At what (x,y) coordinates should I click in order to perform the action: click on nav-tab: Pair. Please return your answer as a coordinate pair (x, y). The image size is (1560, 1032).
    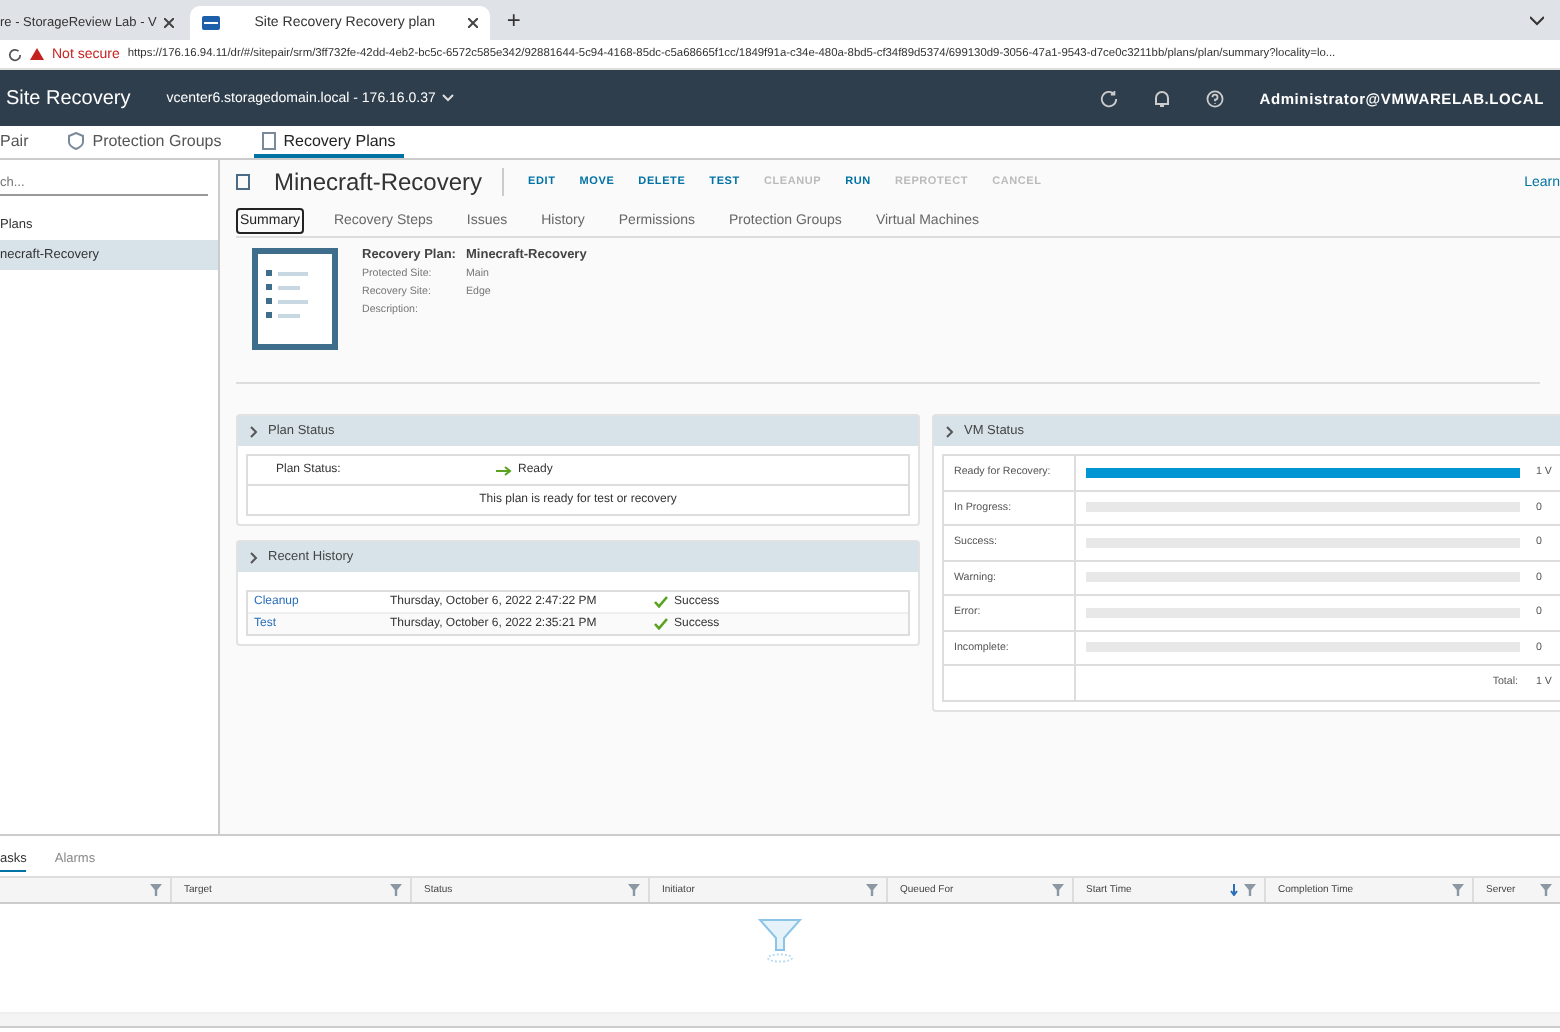
    Looking at the image, I should click on (18, 142).